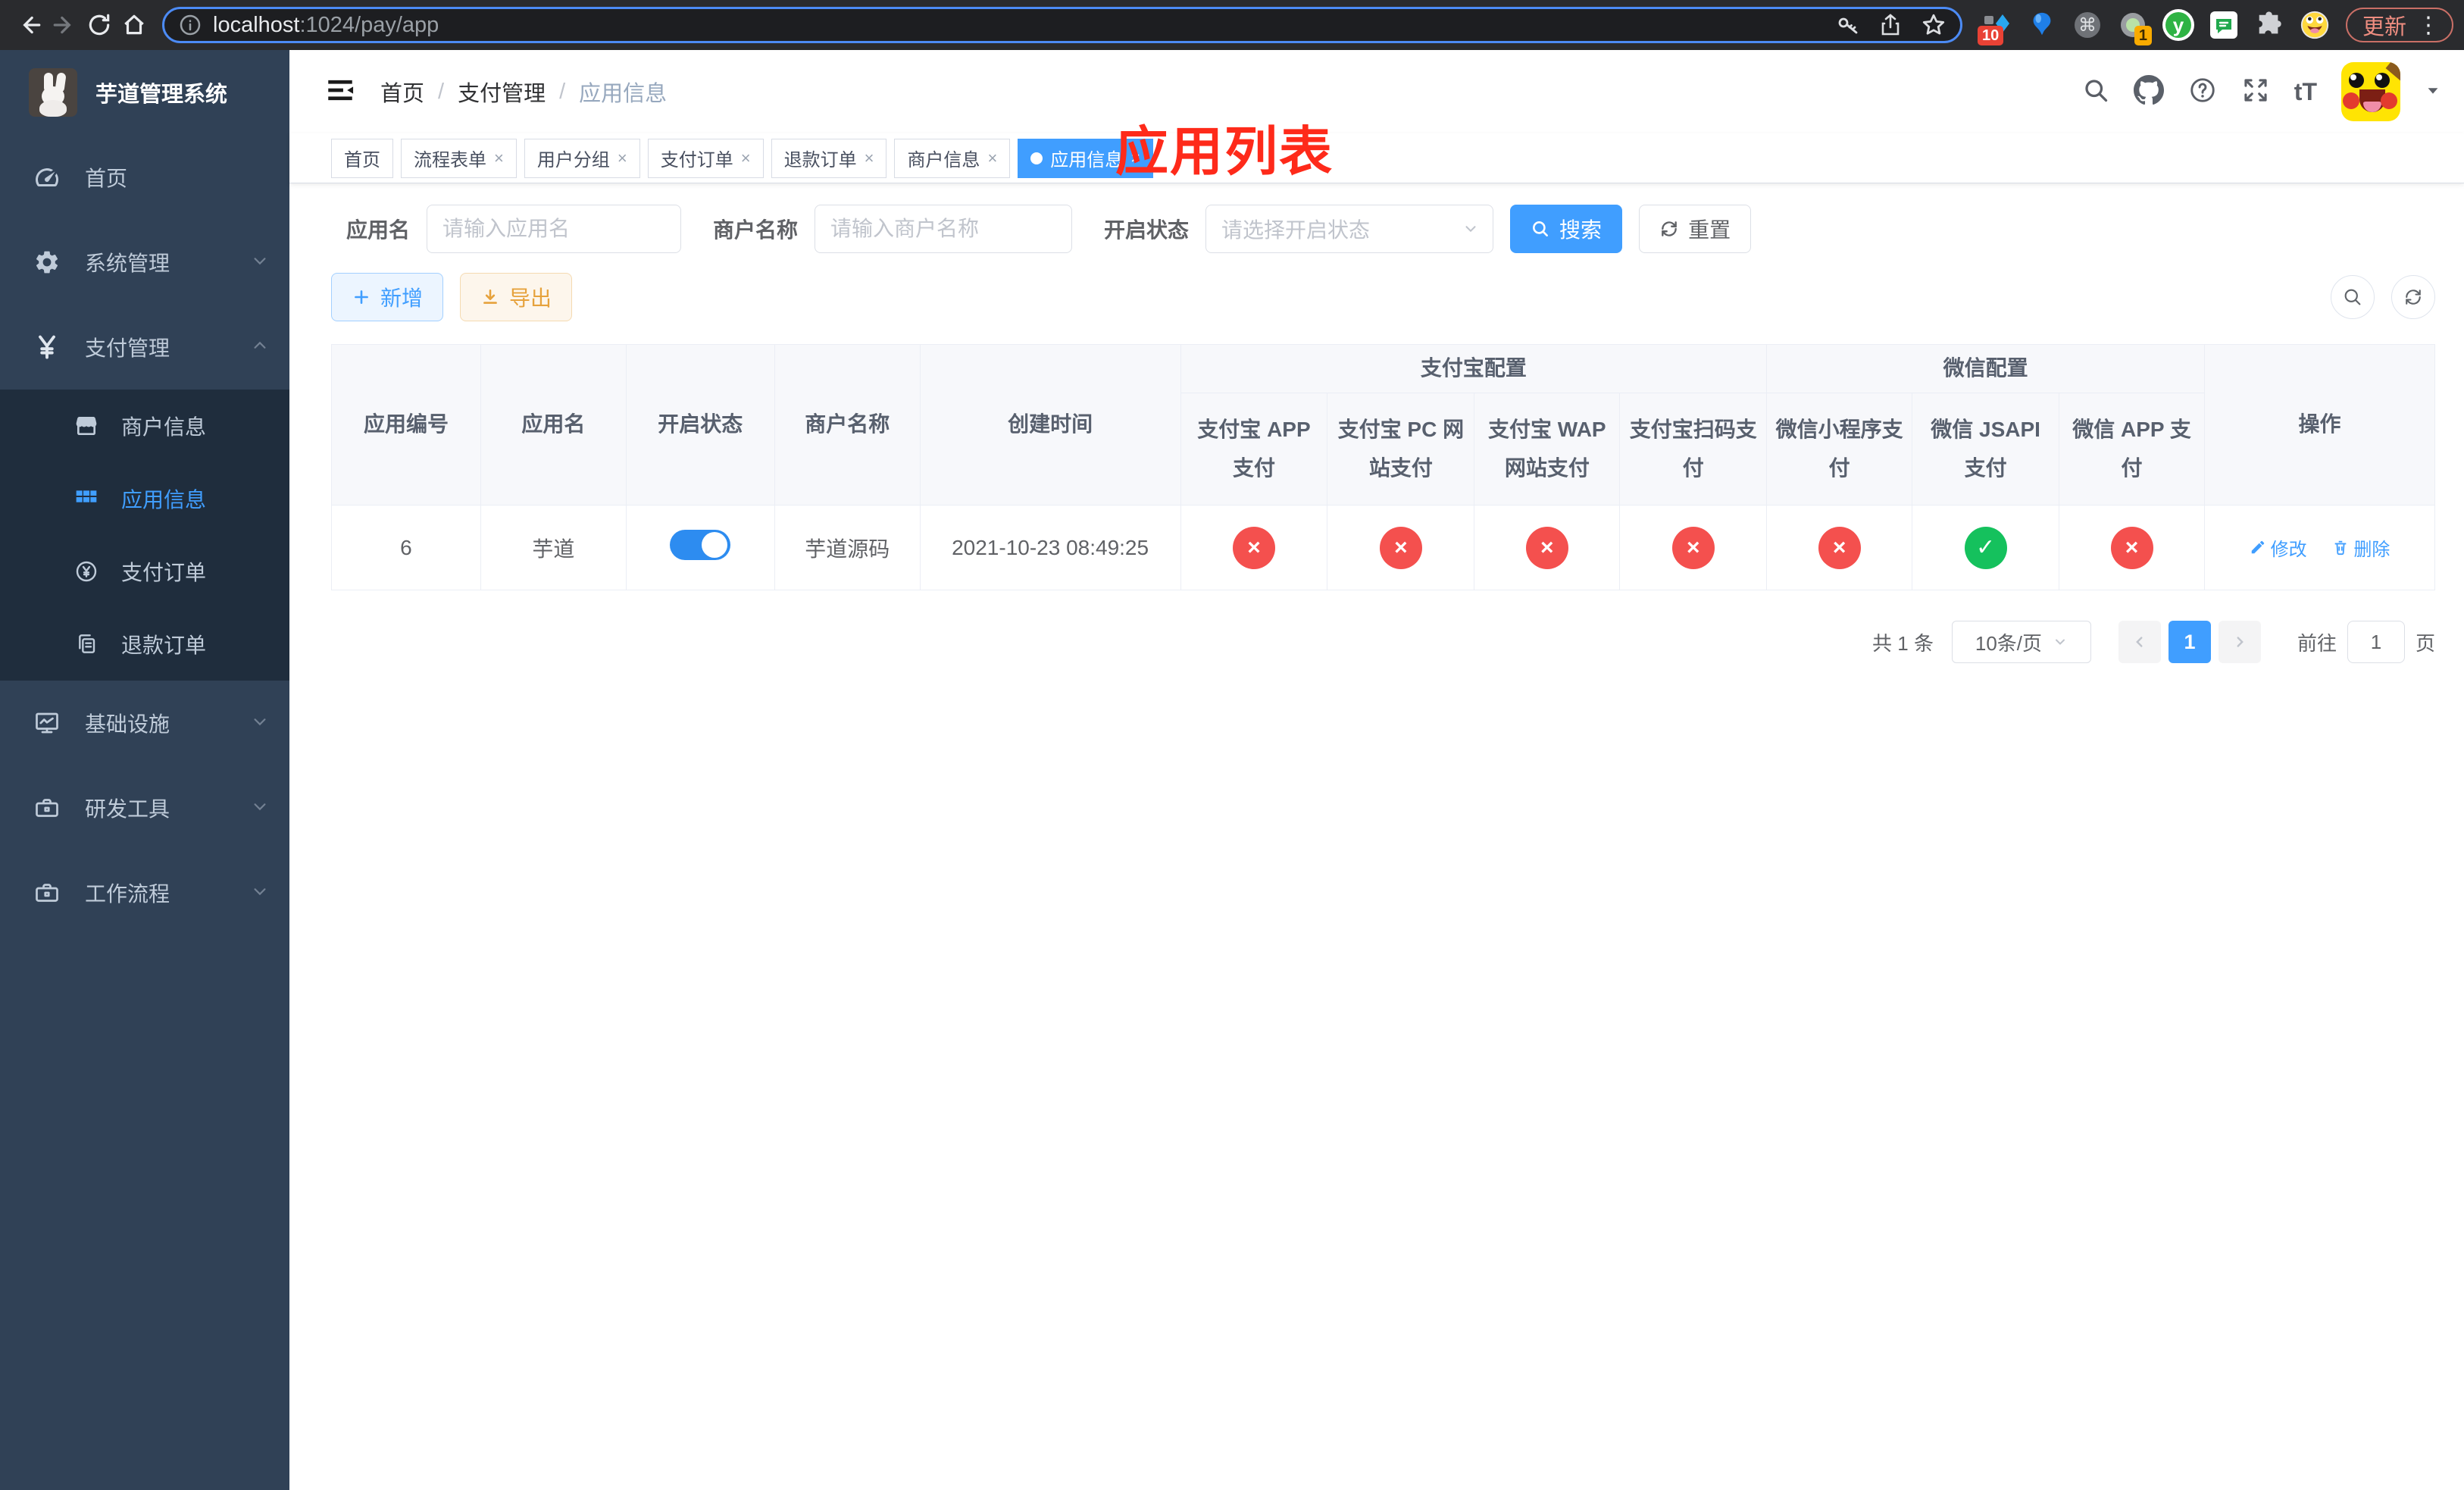  What do you see at coordinates (406, 548) in the screenshot?
I see `cell-app-id: 6` at bounding box center [406, 548].